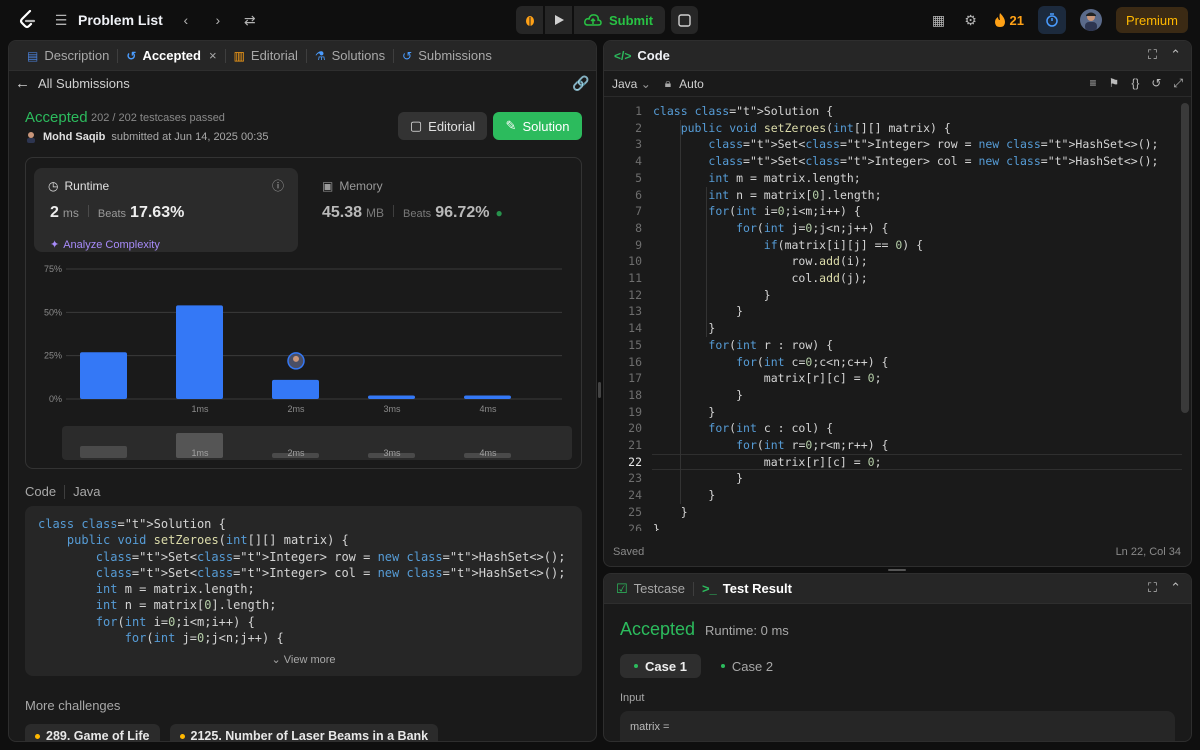 This screenshot has height=750, width=1200. What do you see at coordinates (529, 20) in the screenshot?
I see `debug-button` at bounding box center [529, 20].